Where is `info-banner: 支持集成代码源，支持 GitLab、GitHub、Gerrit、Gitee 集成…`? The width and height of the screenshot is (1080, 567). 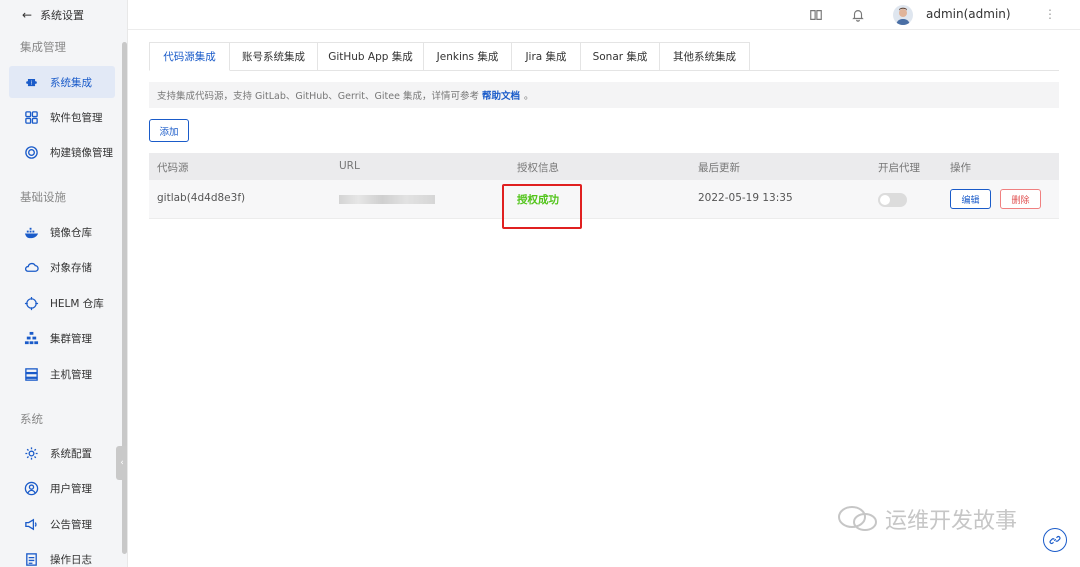 info-banner: 支持集成代码源，支持 GitLab、GitHub、Gerrit、Gitee 集成… is located at coordinates (604, 95).